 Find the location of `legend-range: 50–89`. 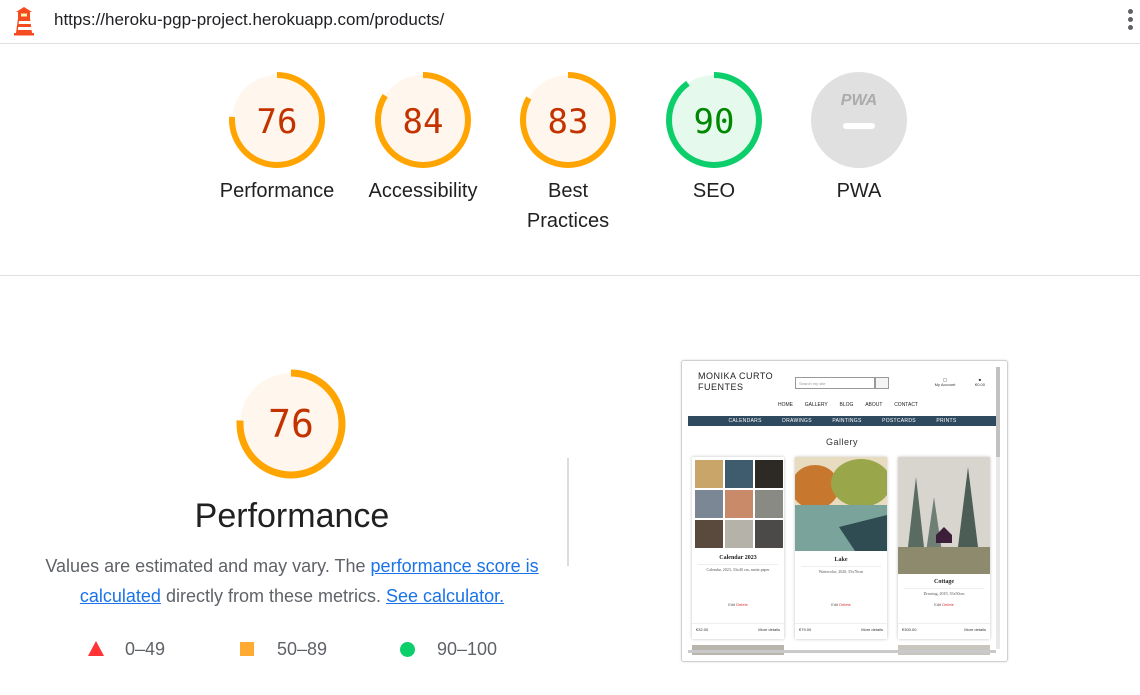

legend-range: 50–89 is located at coordinates (302, 649).